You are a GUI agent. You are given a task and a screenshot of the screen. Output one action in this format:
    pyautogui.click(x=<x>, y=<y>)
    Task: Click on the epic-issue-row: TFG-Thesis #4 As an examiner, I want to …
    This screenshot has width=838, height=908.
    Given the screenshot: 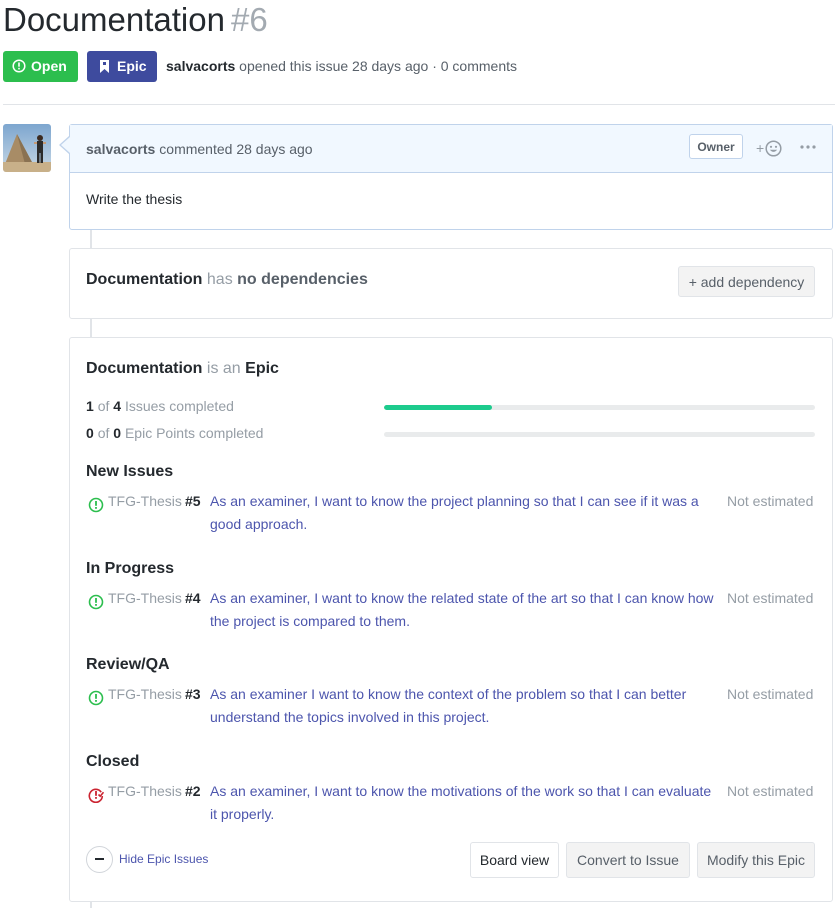 What is the action you would take?
    pyautogui.click(x=451, y=614)
    